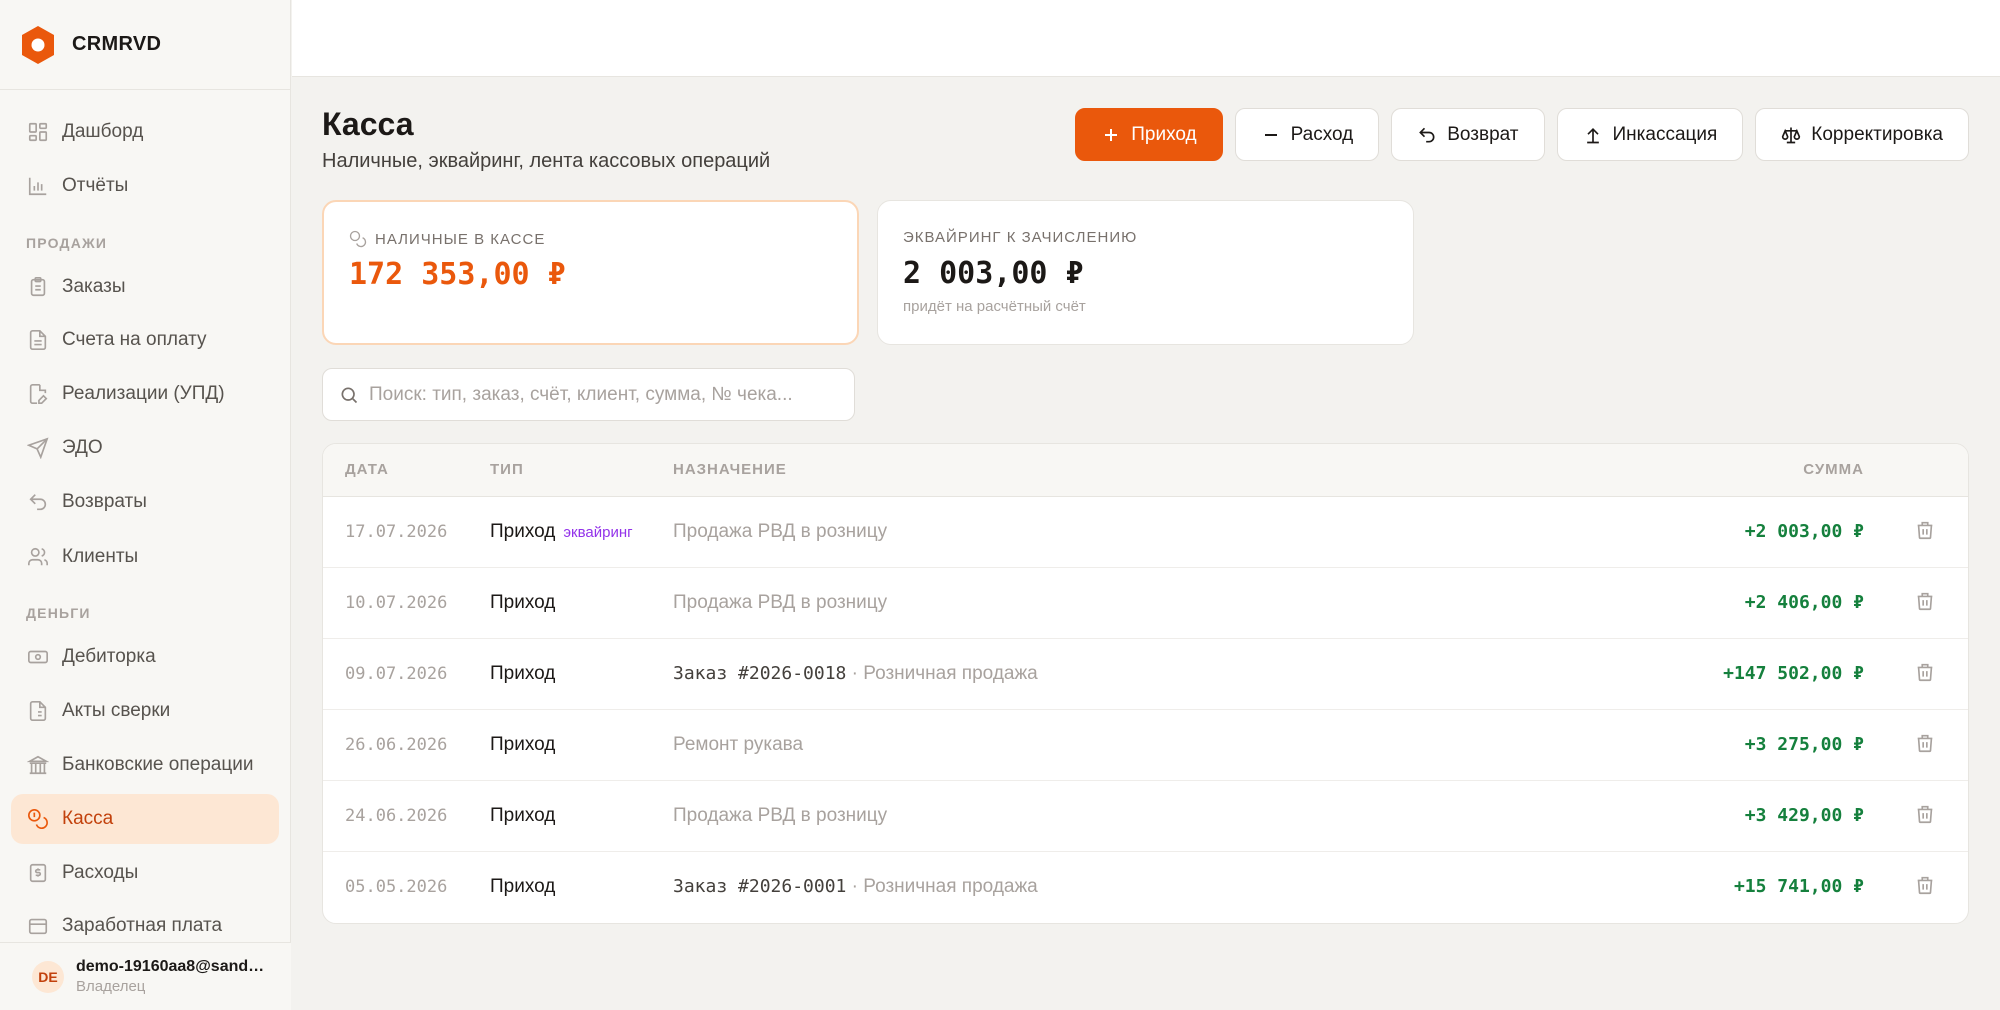 The image size is (2000, 1010). I want to click on sidebar-item-returns: Возвраты, so click(145, 502).